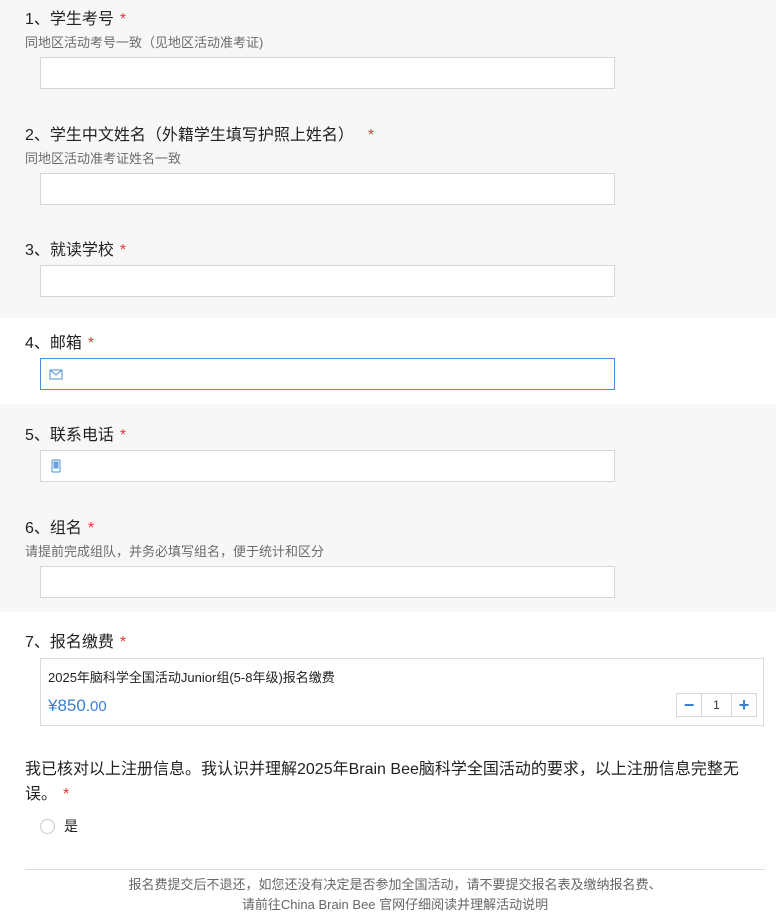  I want to click on email-field, so click(327, 374).